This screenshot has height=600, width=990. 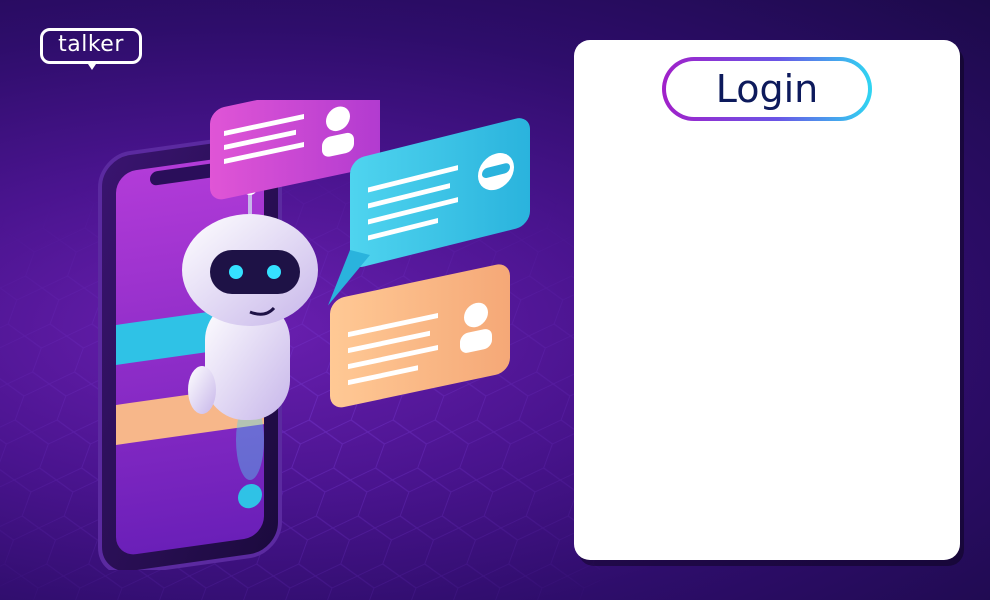 What do you see at coordinates (91, 46) in the screenshot?
I see `logo-text: talker` at bounding box center [91, 46].